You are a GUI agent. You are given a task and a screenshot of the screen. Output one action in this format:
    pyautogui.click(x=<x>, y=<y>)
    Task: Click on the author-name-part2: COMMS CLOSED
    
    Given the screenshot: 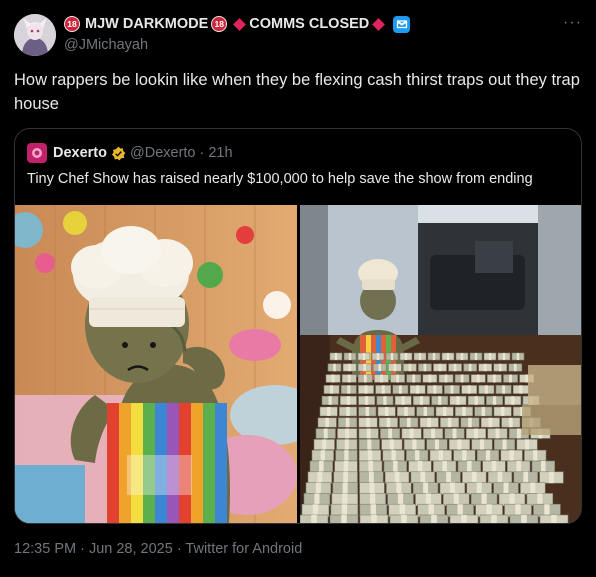 What is the action you would take?
    pyautogui.click(x=309, y=24)
    